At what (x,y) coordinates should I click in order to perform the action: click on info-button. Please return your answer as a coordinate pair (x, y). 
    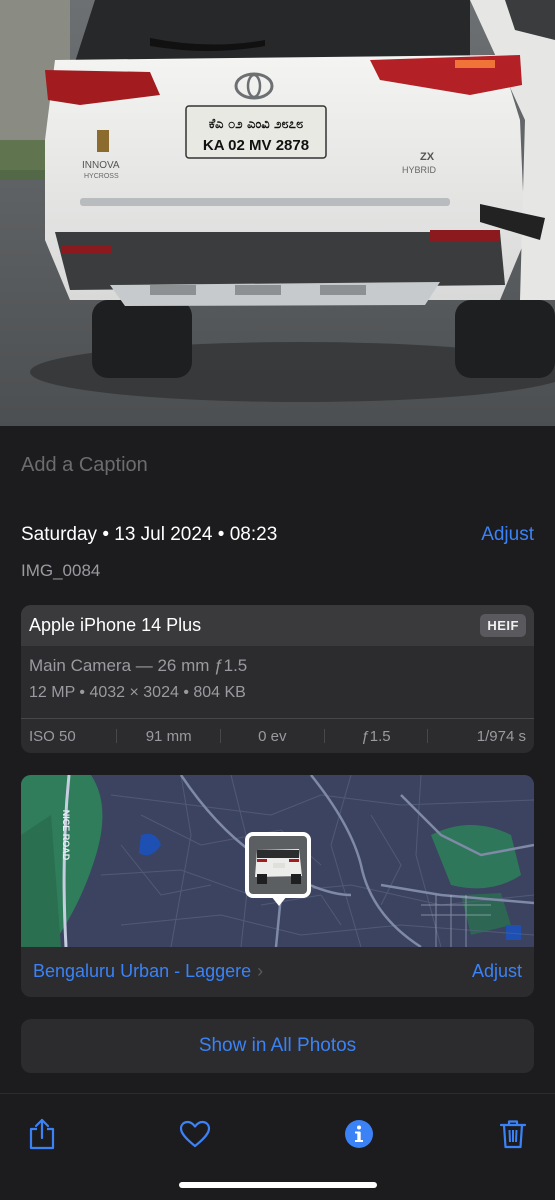
    Looking at the image, I should click on (359, 1134).